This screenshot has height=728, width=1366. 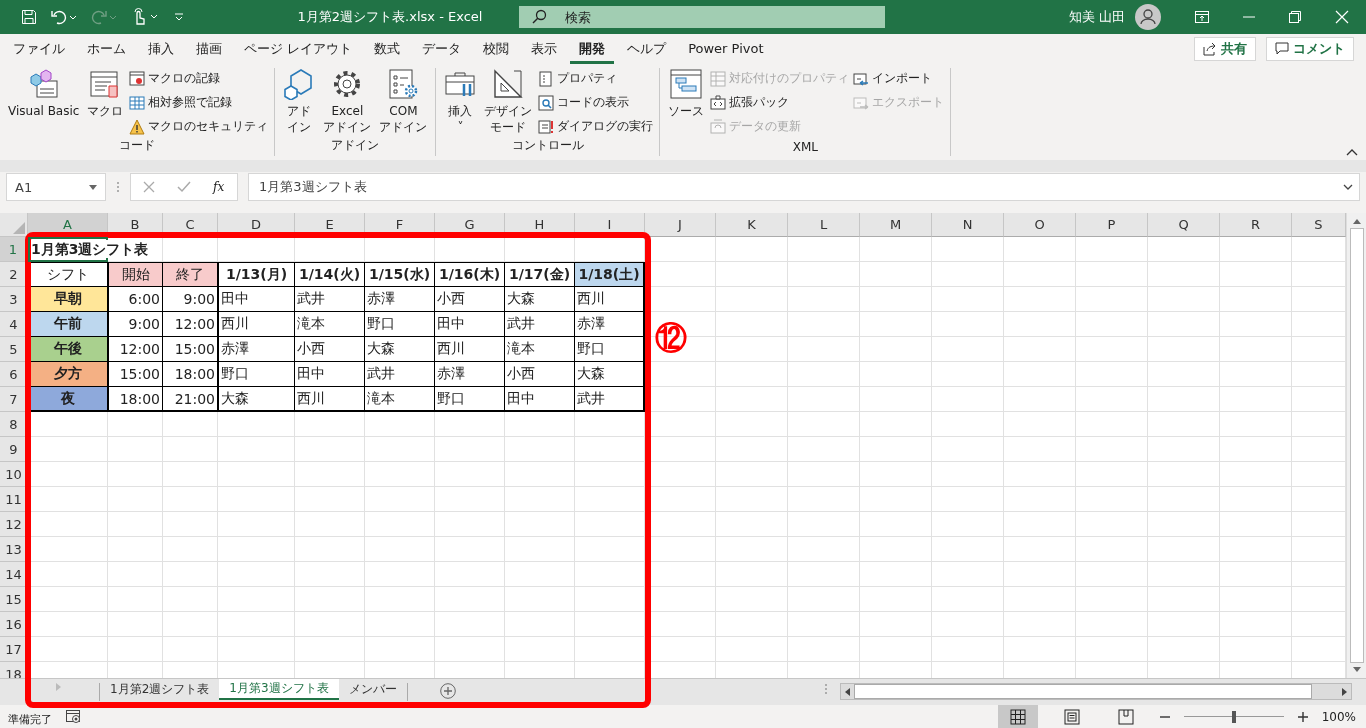 What do you see at coordinates (403, 84) in the screenshot?
I see `document-gear-icon` at bounding box center [403, 84].